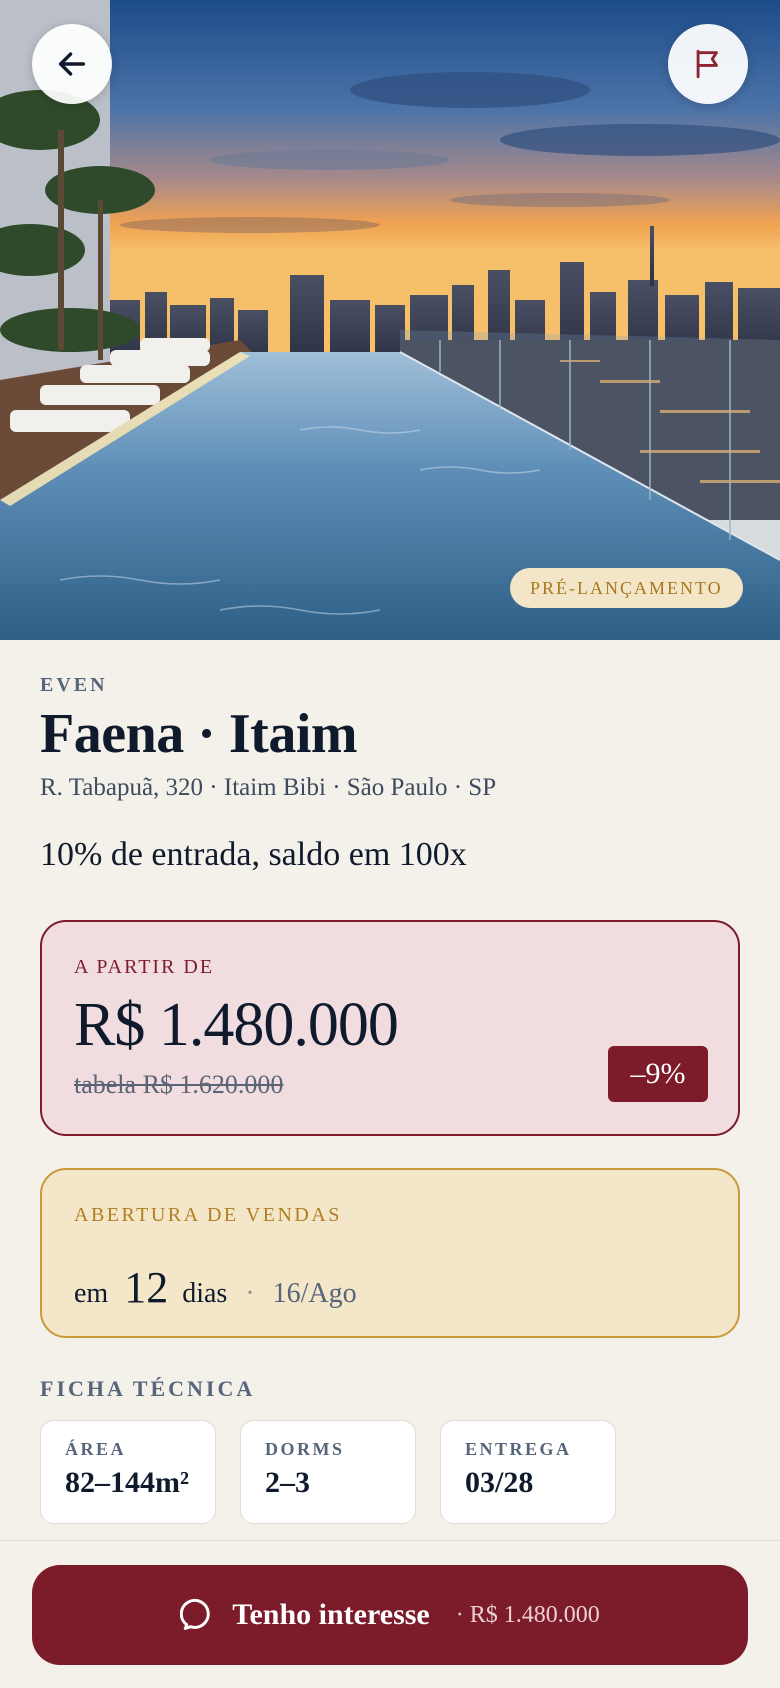 Image resolution: width=780 pixels, height=1688 pixels. Describe the element at coordinates (144, 967) in the screenshot. I see `price-label: A PARTIR DE` at that location.